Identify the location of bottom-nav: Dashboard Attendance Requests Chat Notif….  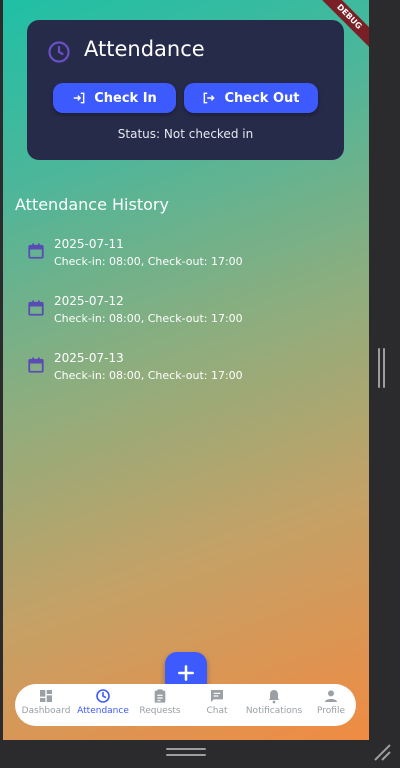
(185, 705).